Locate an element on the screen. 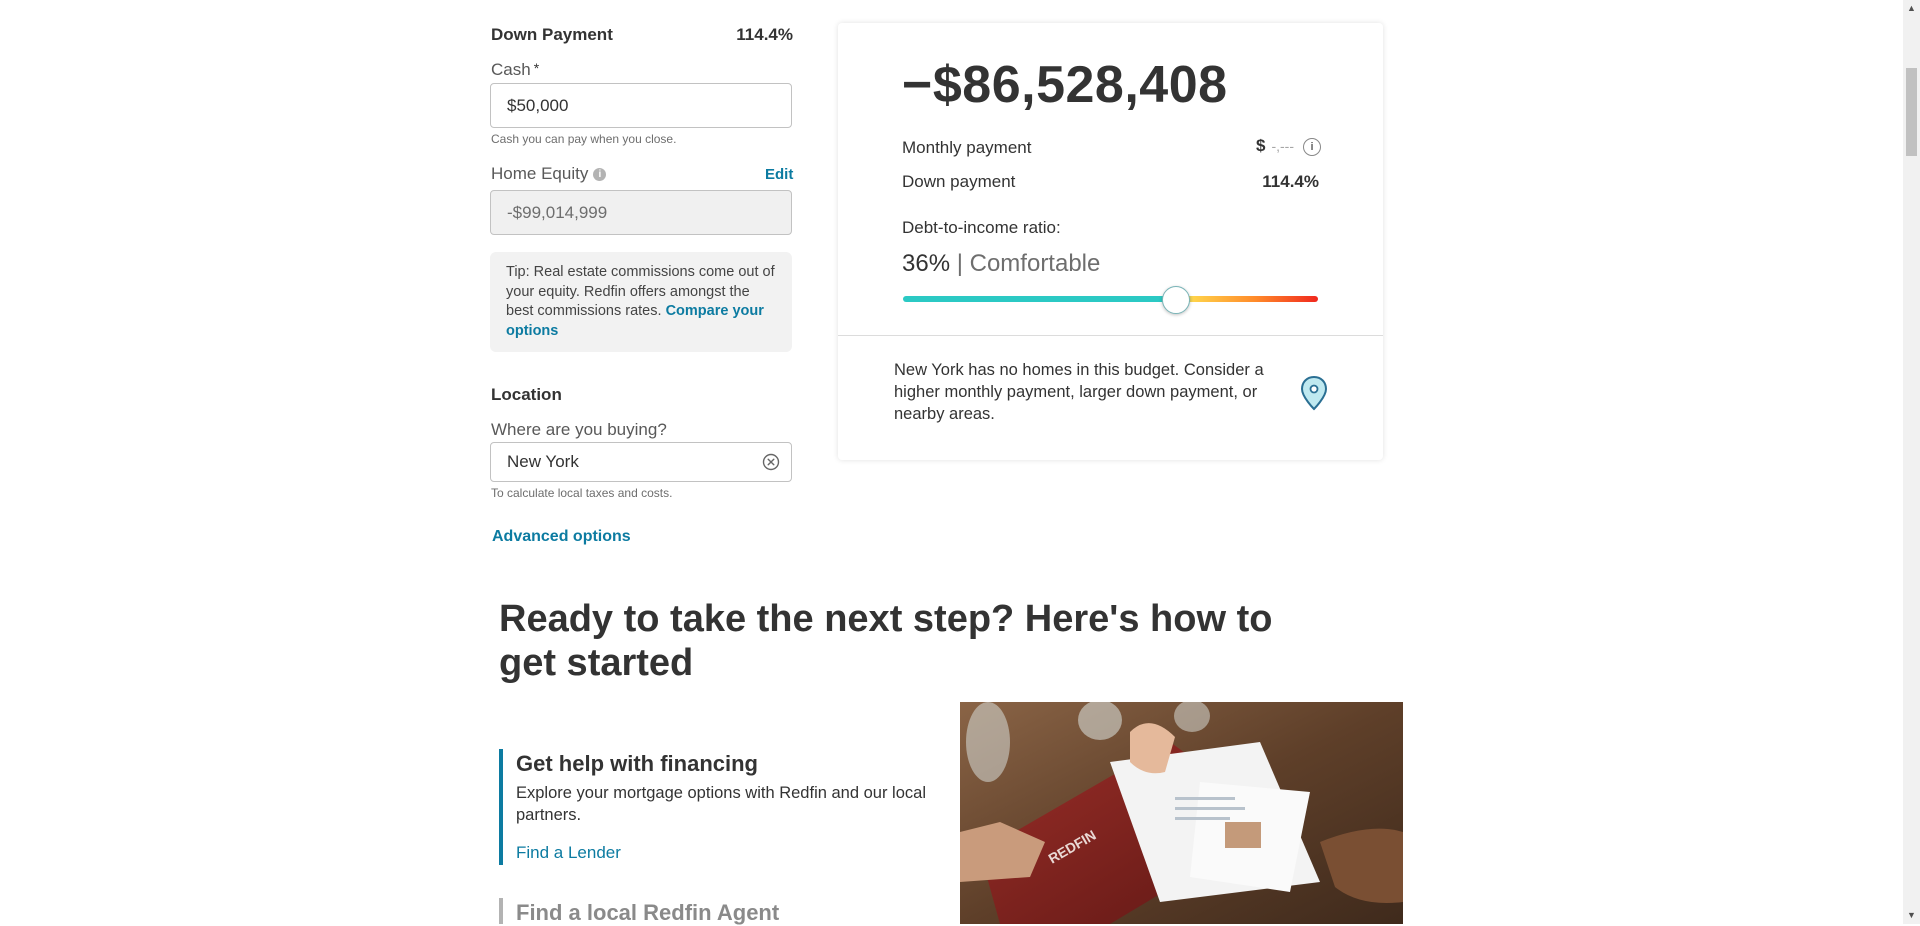 The width and height of the screenshot is (1920, 926). find-lender-link: Find a Lender is located at coordinates (568, 853).